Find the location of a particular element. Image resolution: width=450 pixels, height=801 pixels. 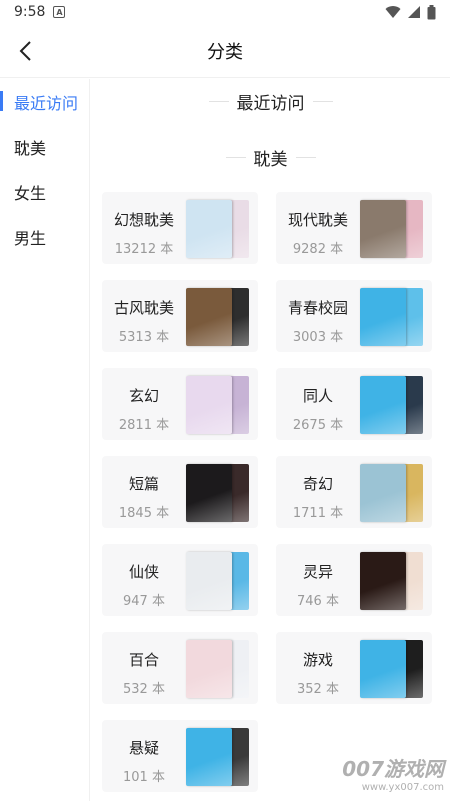

category-card-xuanhuan: 玄幻 2811 本 is located at coordinates (180, 404).